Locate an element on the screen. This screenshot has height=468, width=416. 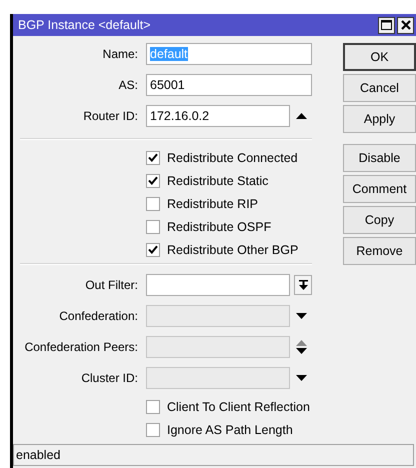
dialog-button: Comment is located at coordinates (379, 189).